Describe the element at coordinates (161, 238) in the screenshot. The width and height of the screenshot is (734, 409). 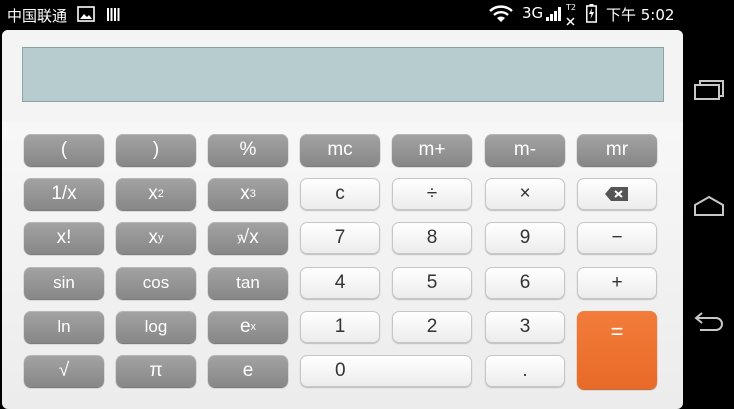
I see `power-exponent: y` at that location.